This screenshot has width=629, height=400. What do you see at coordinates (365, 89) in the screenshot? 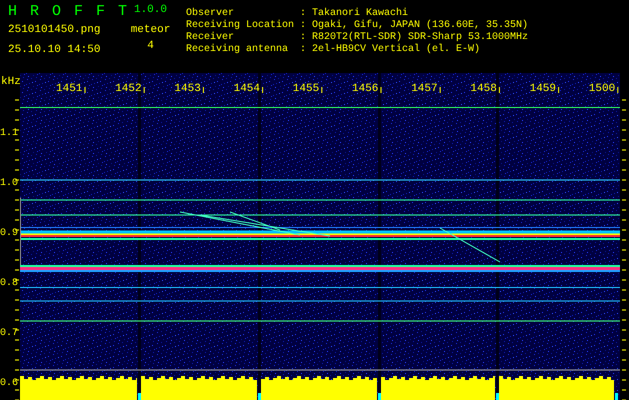
I see `time-label: 1456` at bounding box center [365, 89].